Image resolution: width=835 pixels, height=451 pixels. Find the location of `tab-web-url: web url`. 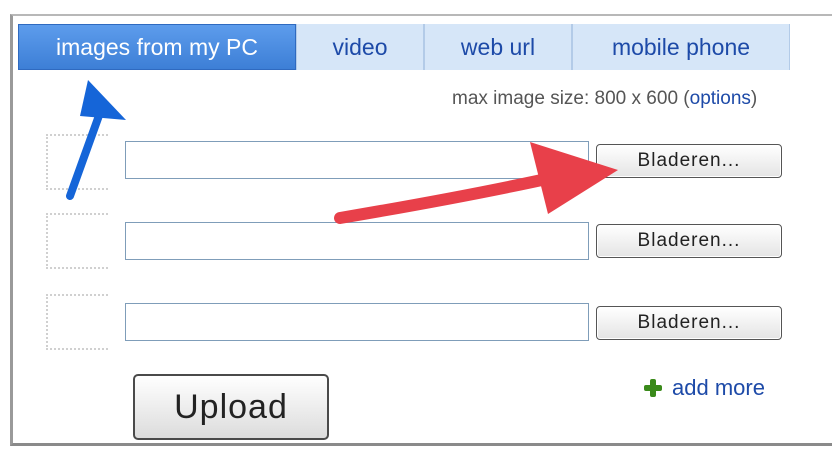

tab-web-url: web url is located at coordinates (498, 47).